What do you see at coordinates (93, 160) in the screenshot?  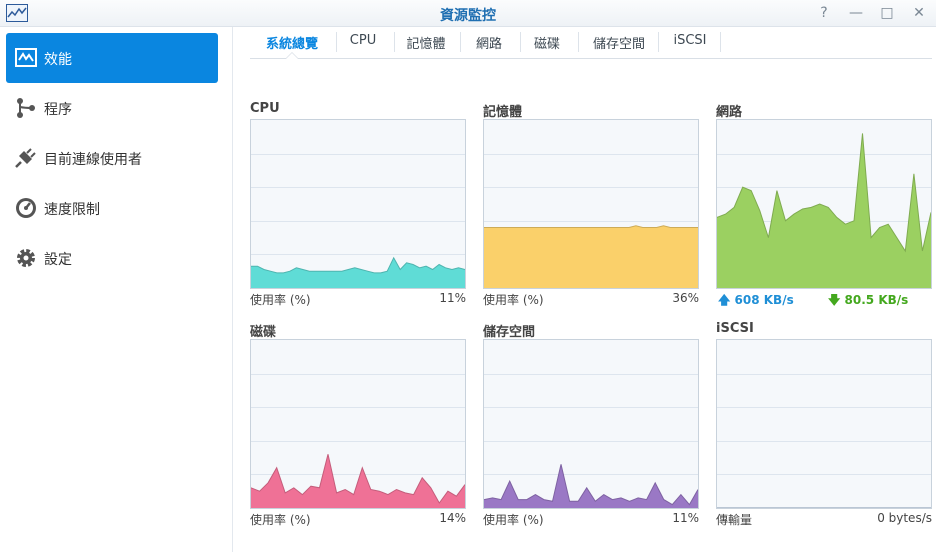 I see `sidebar-item-label: 目前連線使用者` at bounding box center [93, 160].